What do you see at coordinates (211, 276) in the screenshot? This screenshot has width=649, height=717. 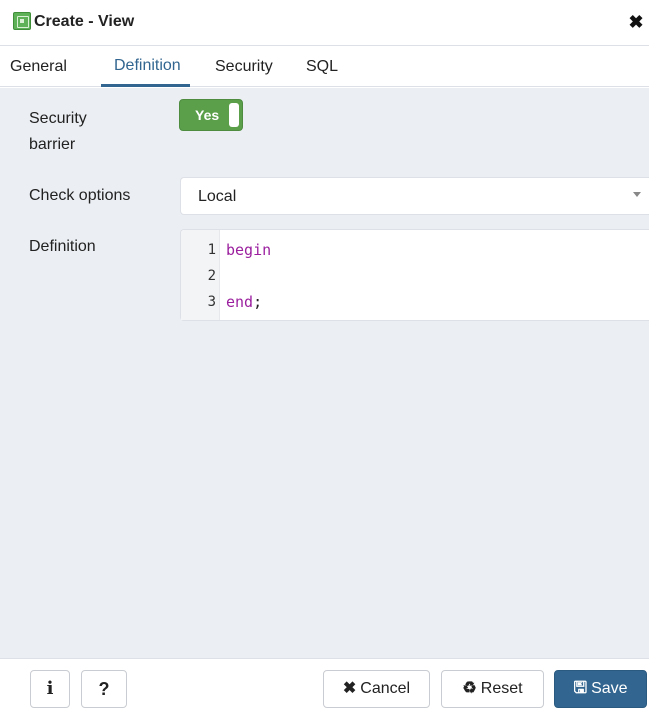 I see `line-number: 2` at bounding box center [211, 276].